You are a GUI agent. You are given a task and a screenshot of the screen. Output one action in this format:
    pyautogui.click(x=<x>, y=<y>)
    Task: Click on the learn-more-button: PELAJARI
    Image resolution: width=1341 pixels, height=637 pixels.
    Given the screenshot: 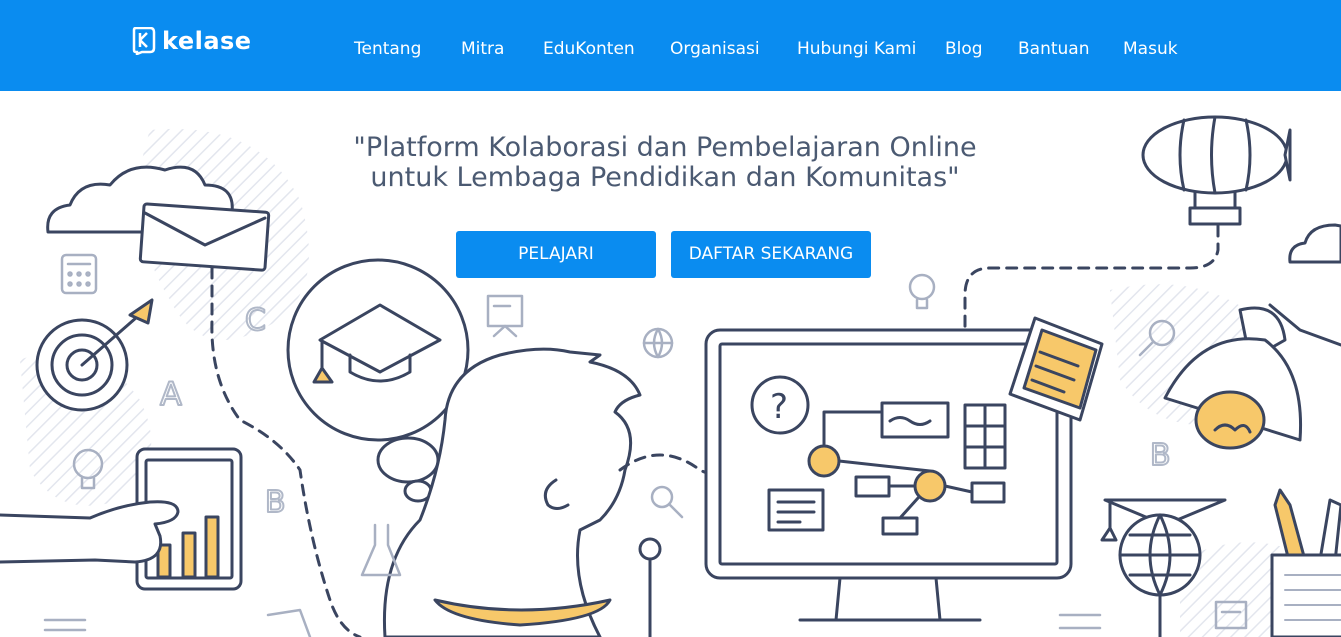 What is the action you would take?
    pyautogui.click(x=556, y=254)
    